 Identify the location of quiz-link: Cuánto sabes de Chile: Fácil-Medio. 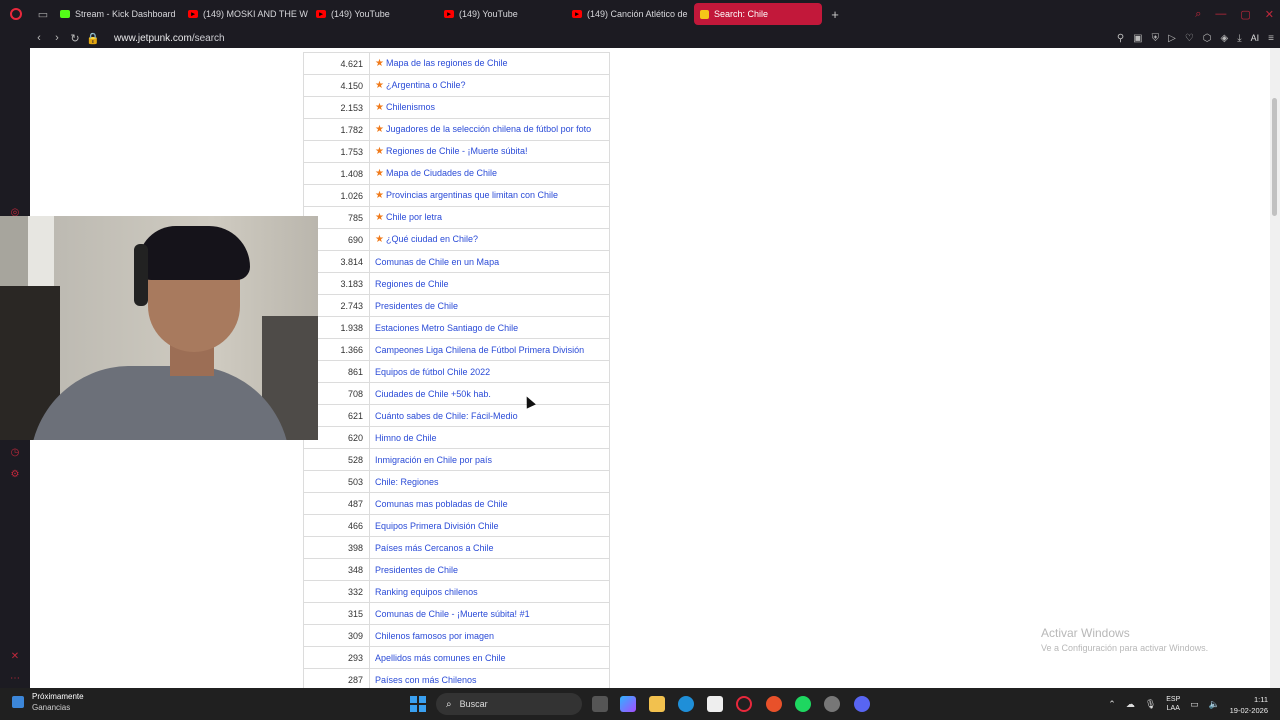
(446, 416).